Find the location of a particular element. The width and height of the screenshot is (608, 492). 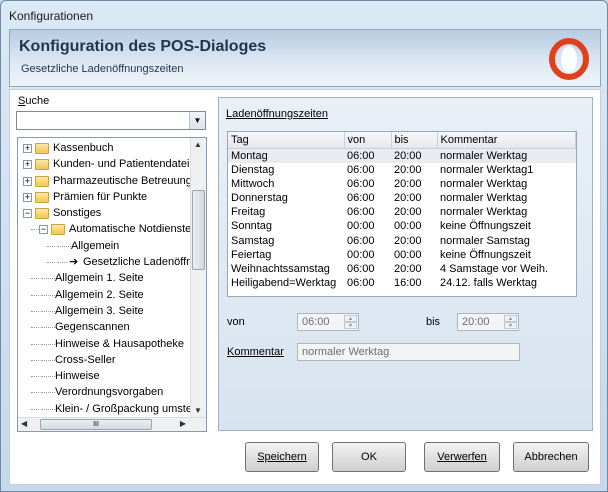

table-row: Dienstag 06:00 20:00 normaler Werktag1 is located at coordinates (402, 170).